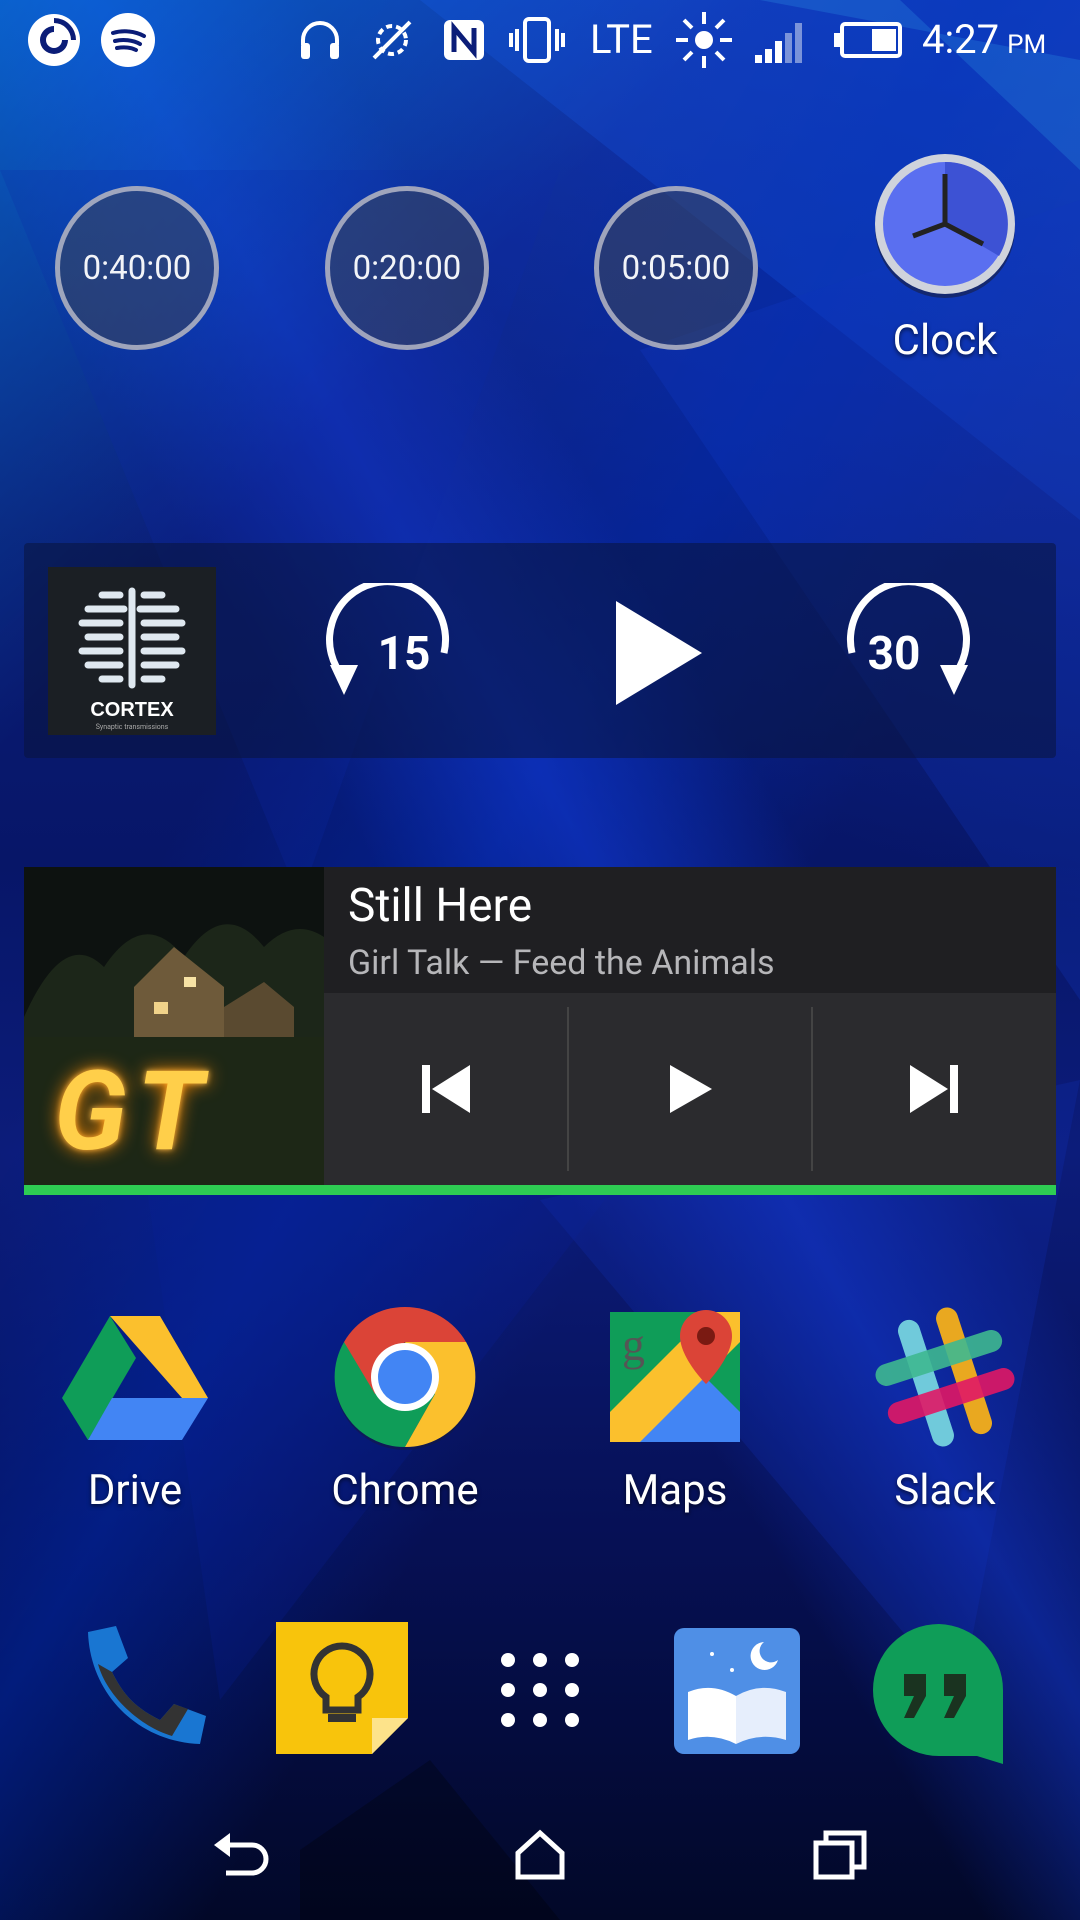 The height and width of the screenshot is (1920, 1080). I want to click on skip-back-seconds: 15, so click(404, 654).